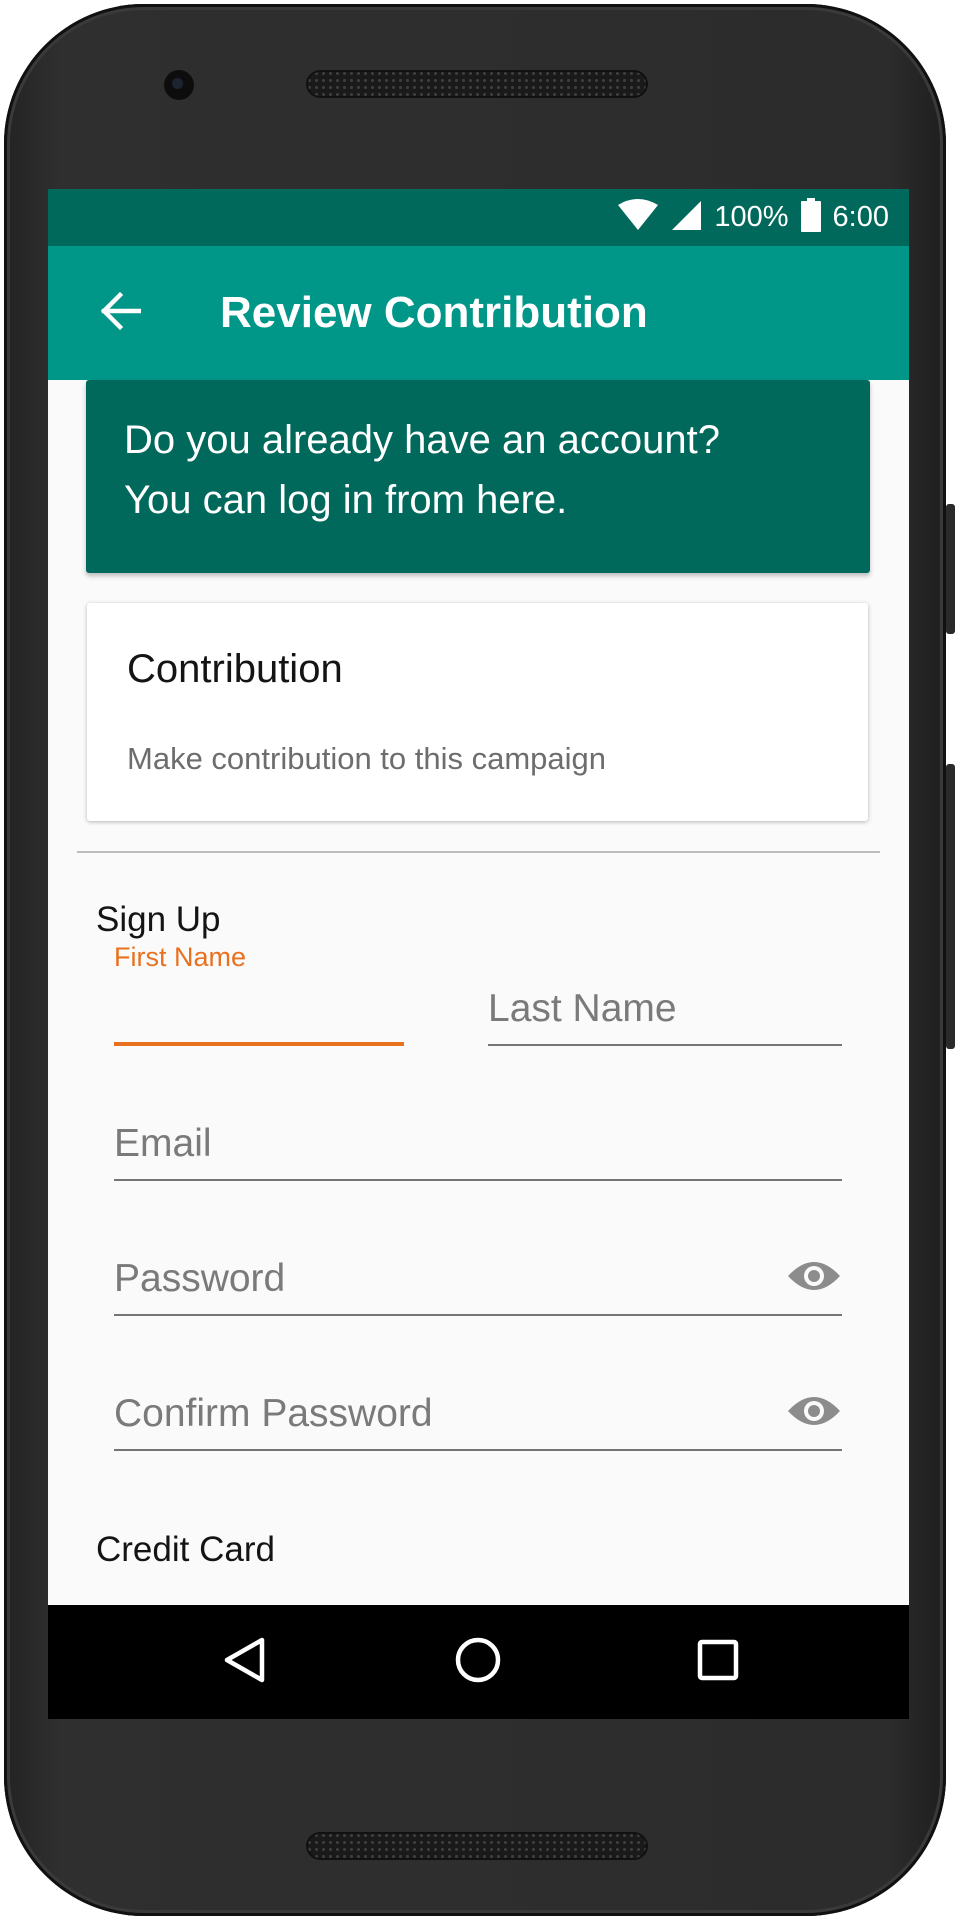  What do you see at coordinates (665, 1045) in the screenshot?
I see `last-name-underline` at bounding box center [665, 1045].